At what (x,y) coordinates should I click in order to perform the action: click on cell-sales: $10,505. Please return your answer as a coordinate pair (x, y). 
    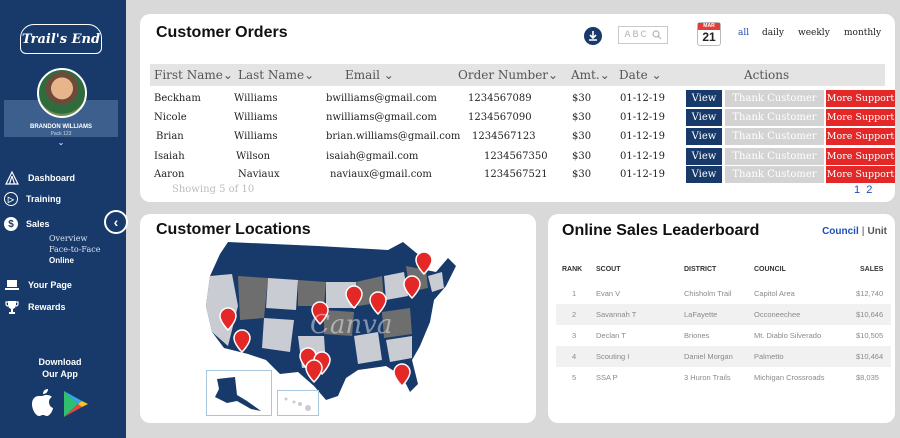
    Looking at the image, I should click on (870, 335).